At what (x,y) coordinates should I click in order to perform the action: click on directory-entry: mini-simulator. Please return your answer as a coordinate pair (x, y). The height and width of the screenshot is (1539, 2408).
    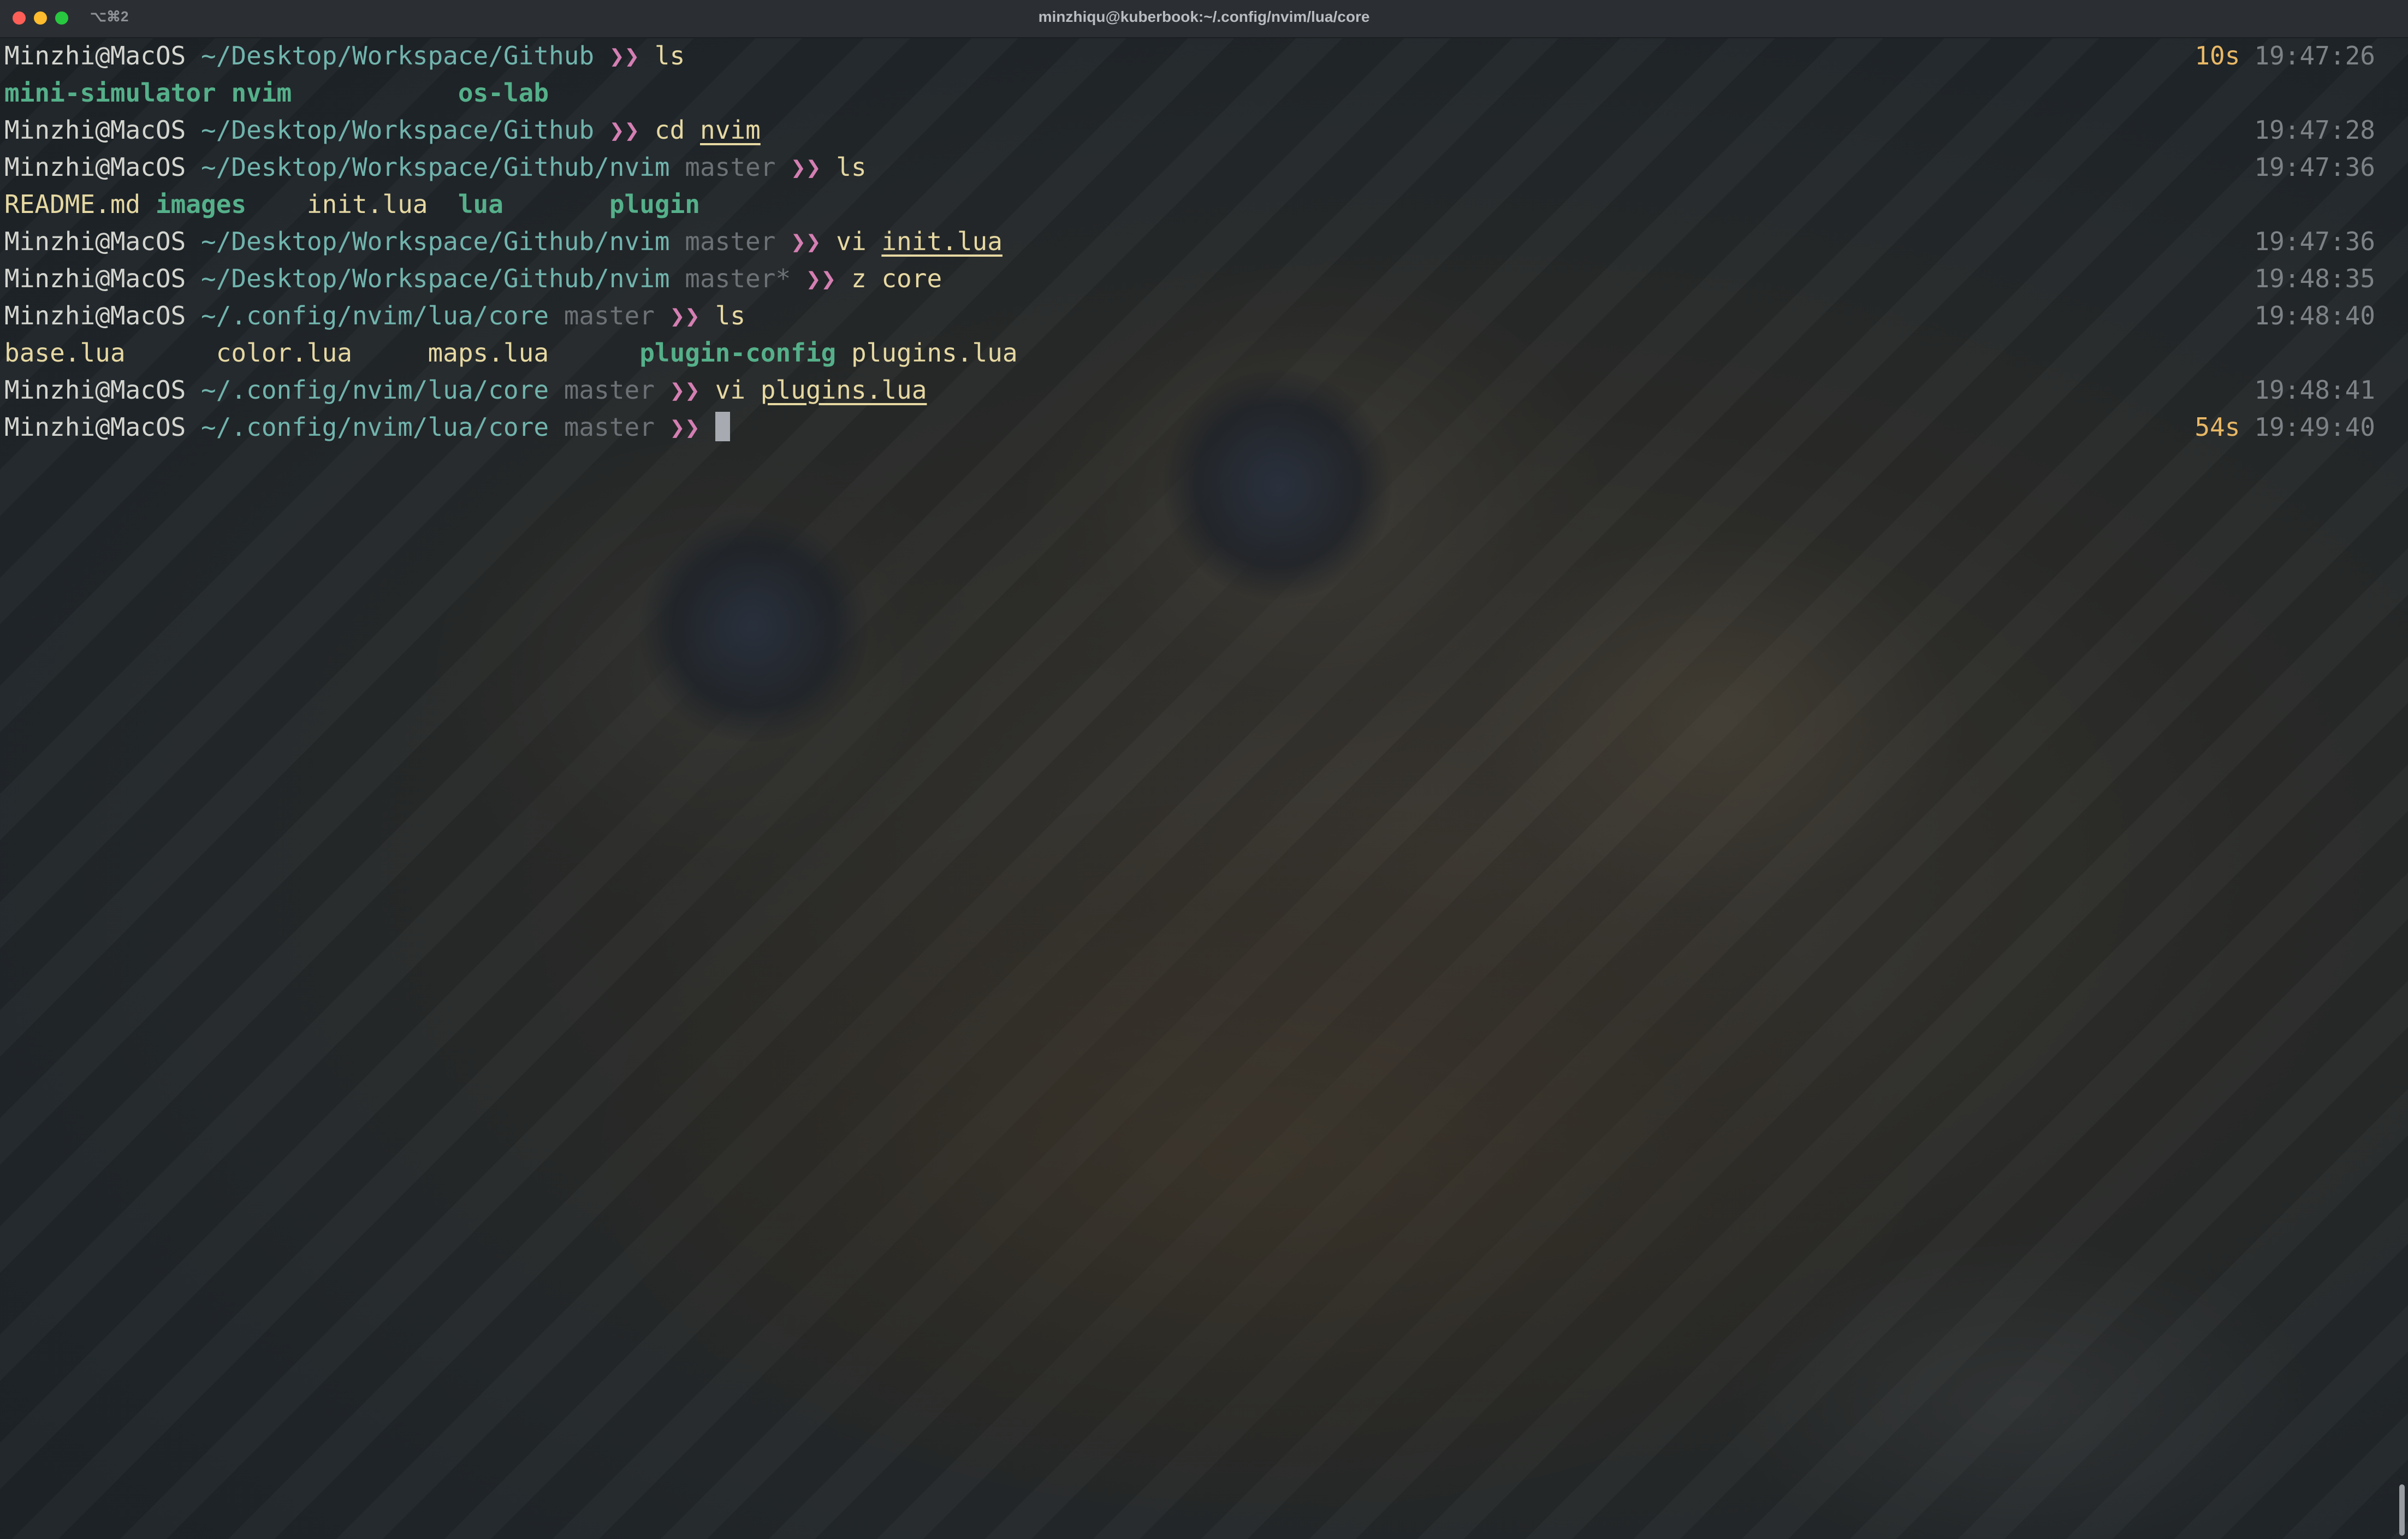
    Looking at the image, I should click on (110, 93).